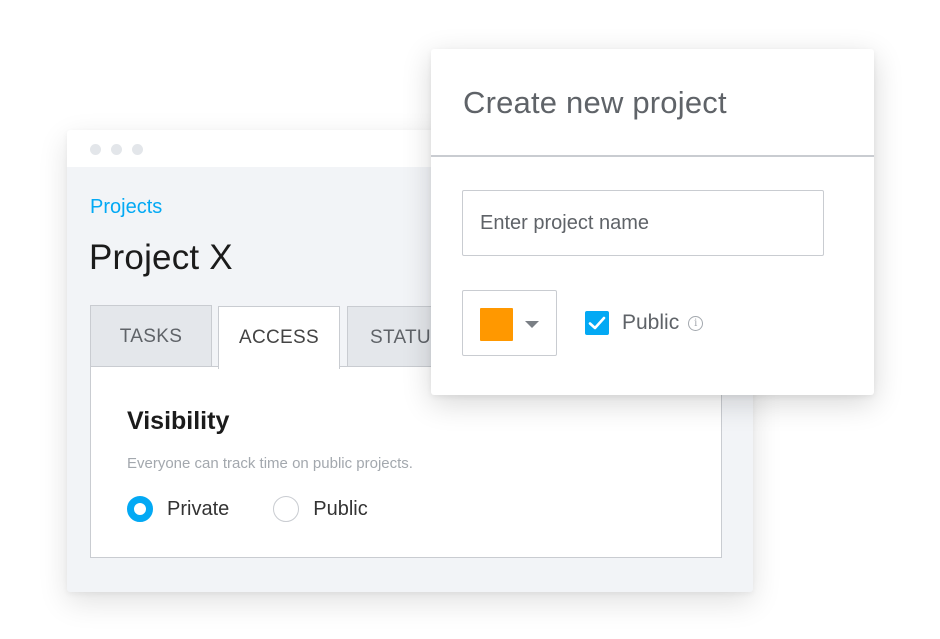 This screenshot has width=940, height=639. I want to click on color-swatch, so click(496, 324).